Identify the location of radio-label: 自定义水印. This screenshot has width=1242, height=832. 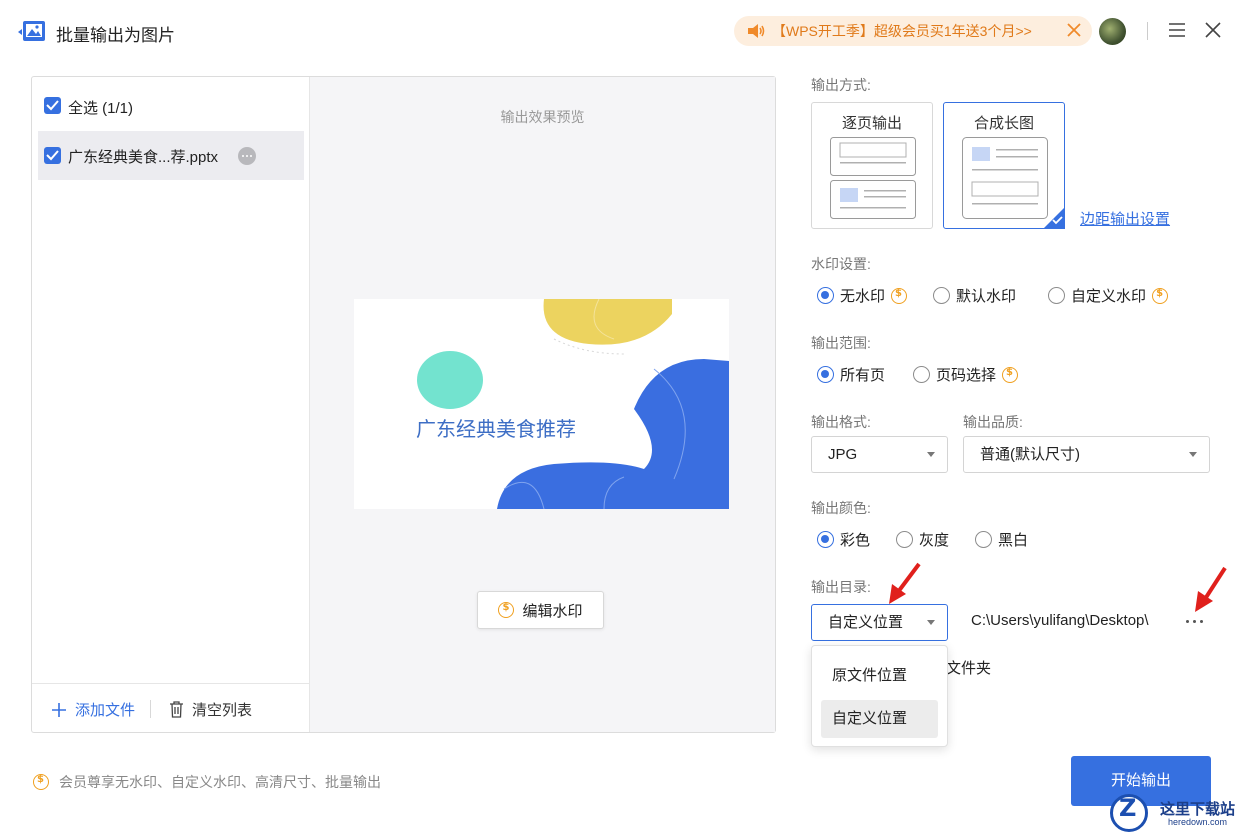
(1109, 296).